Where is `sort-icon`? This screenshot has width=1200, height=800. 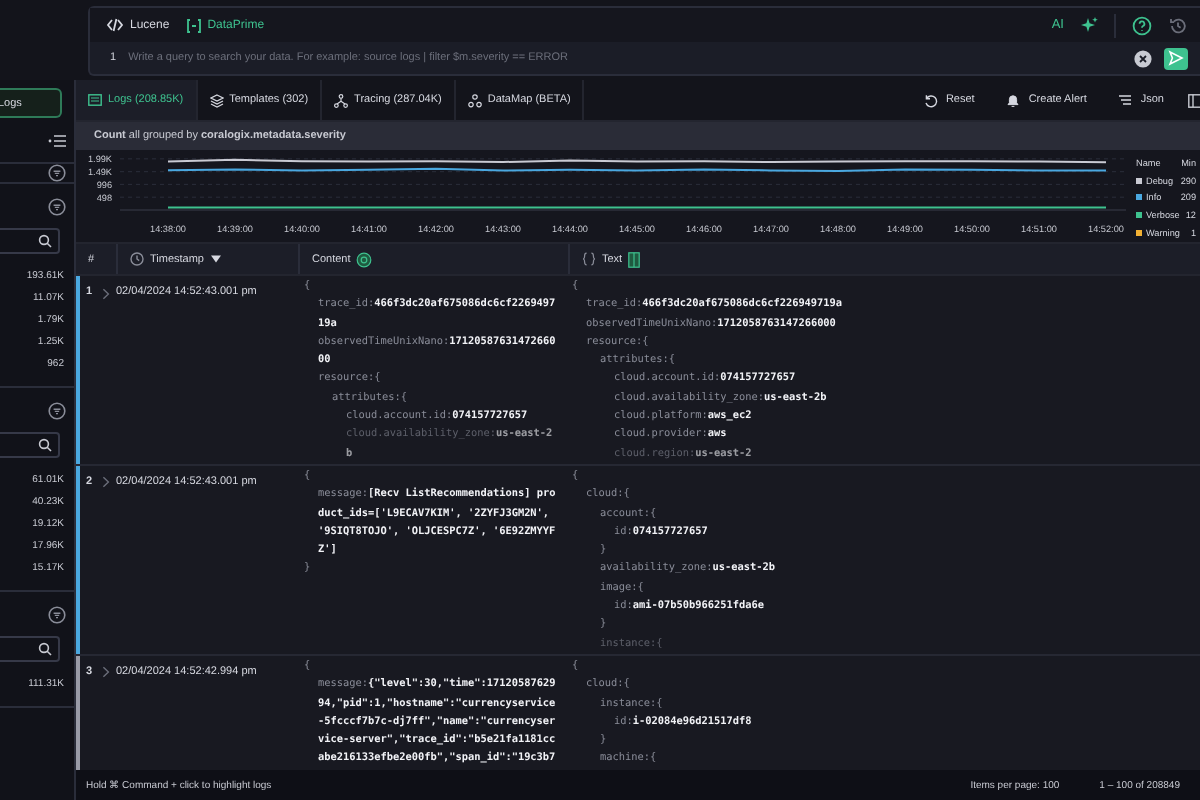
sort-icon is located at coordinates (216, 259).